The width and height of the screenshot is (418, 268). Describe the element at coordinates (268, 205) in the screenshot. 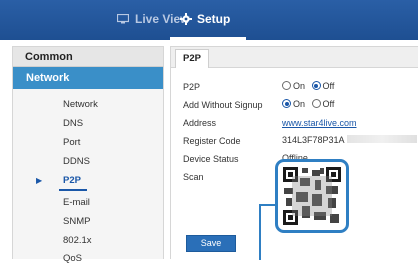

I see `pointer-line-horizontal` at that location.